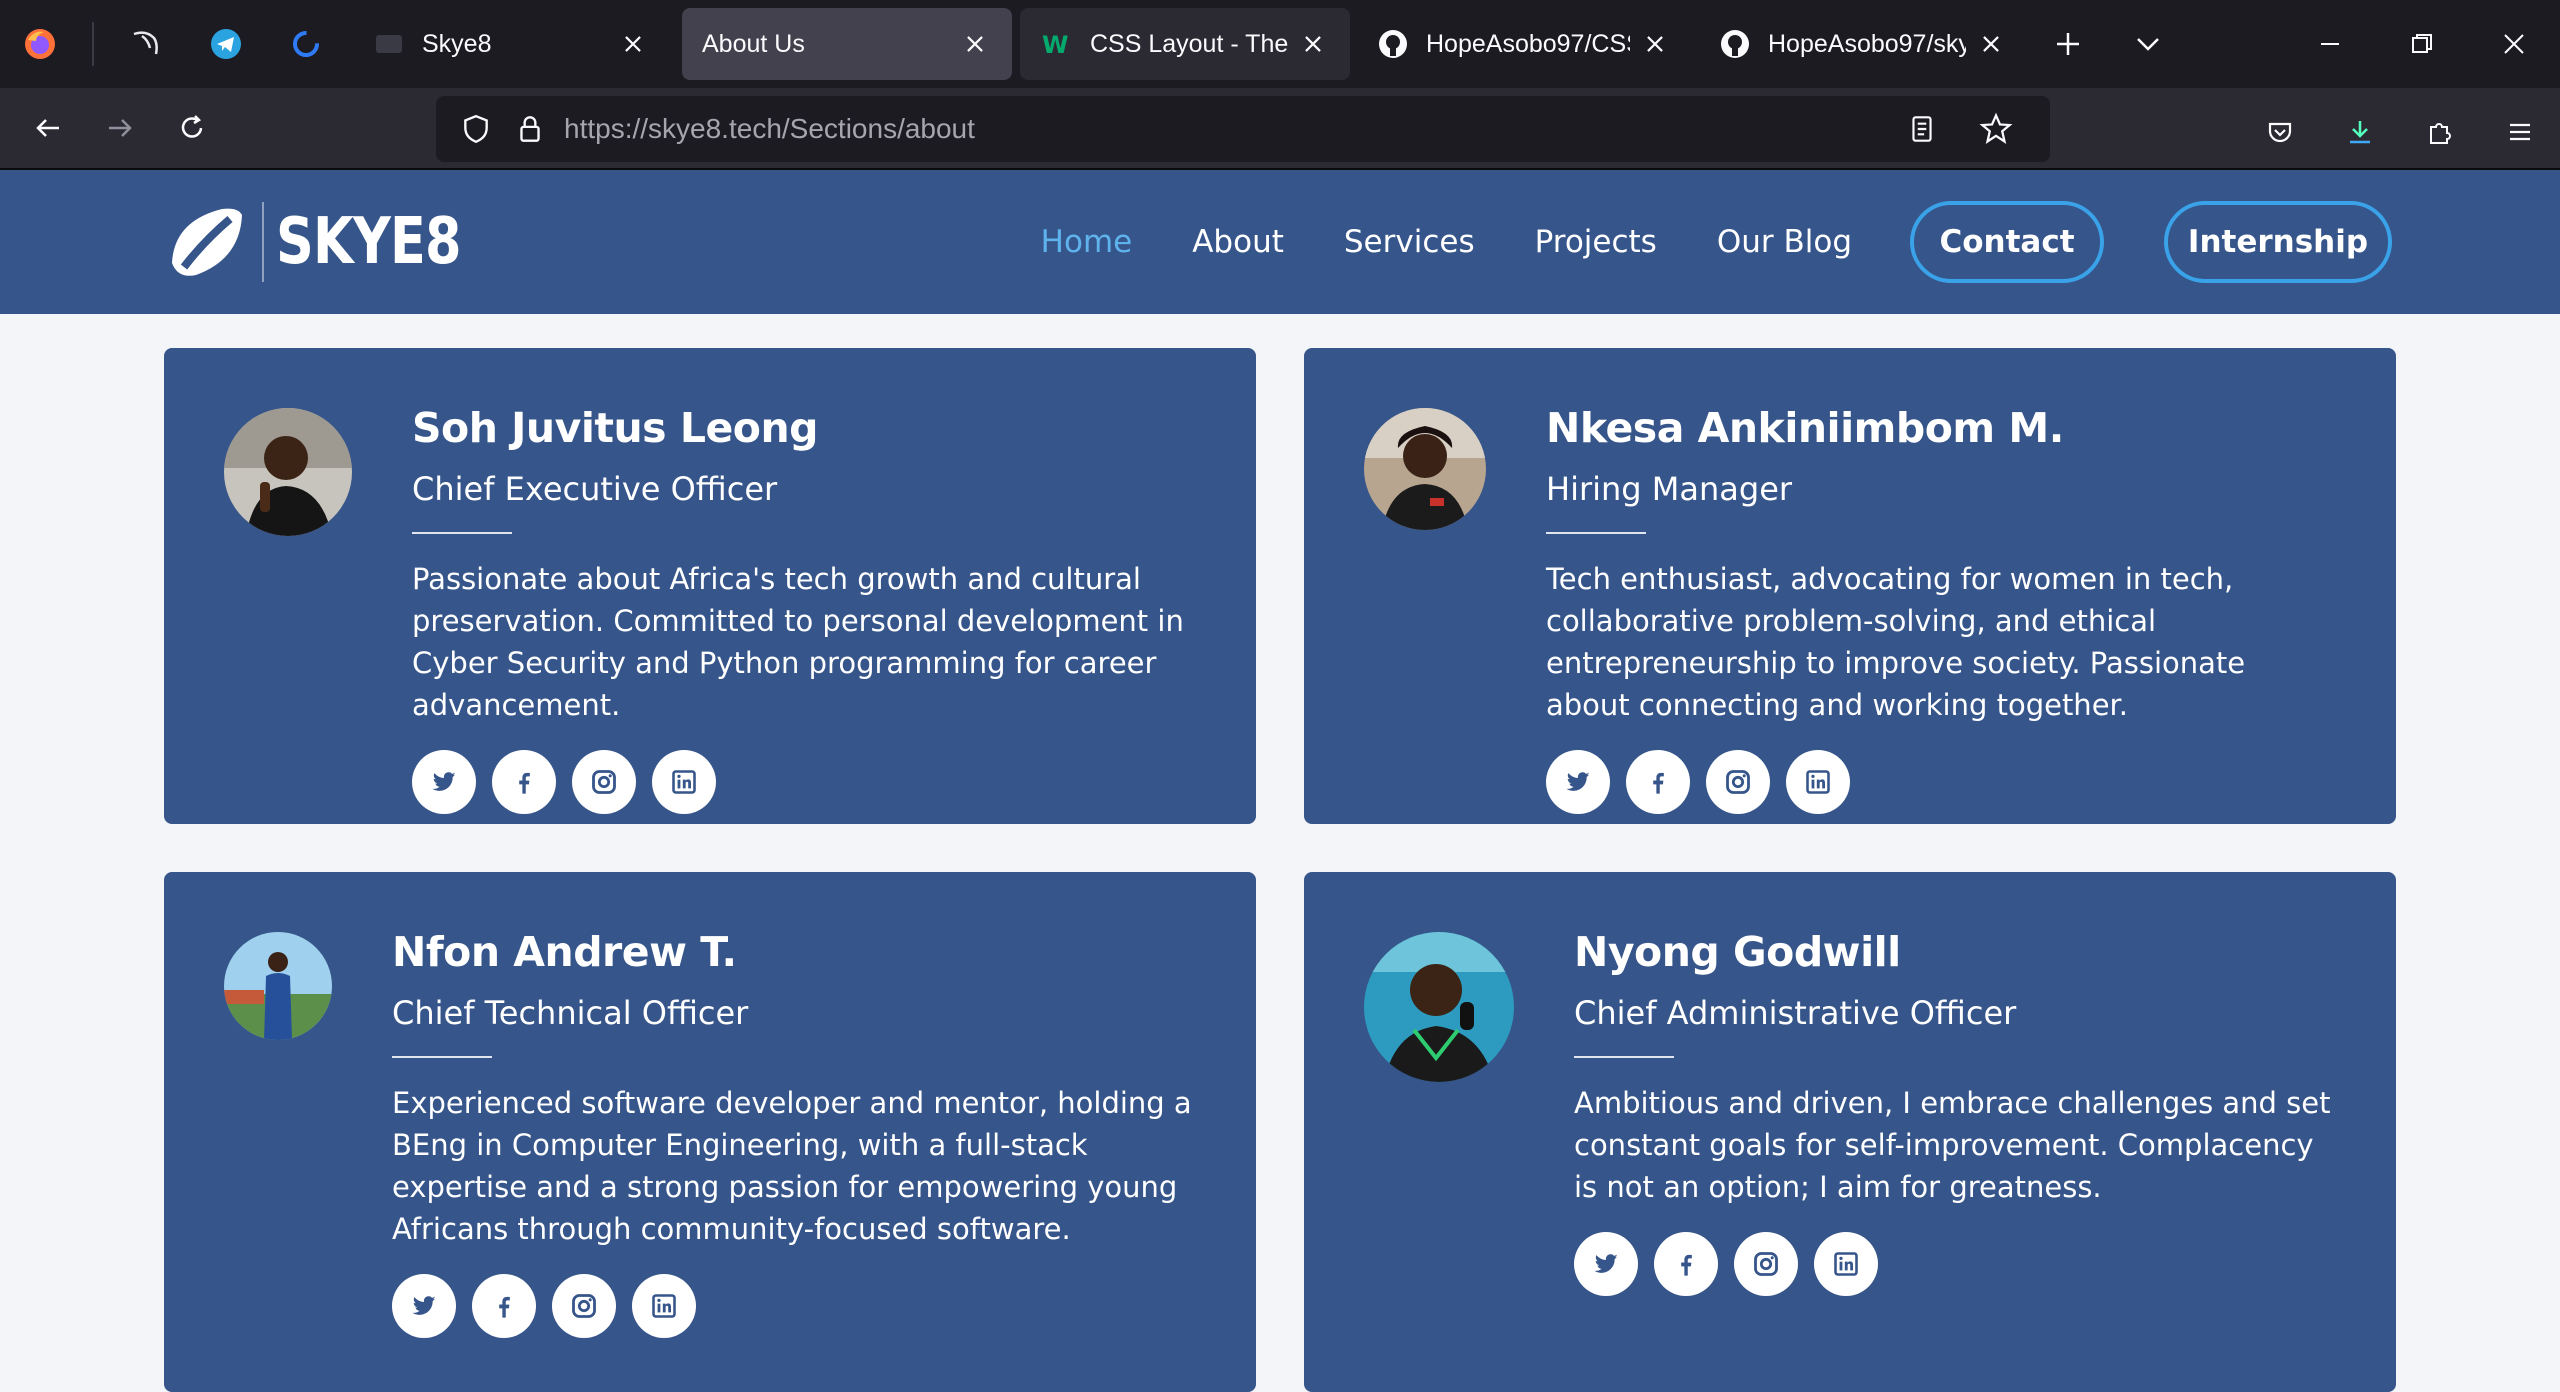  What do you see at coordinates (673, 128) in the screenshot?
I see `url-host: https://skye8.tech` at bounding box center [673, 128].